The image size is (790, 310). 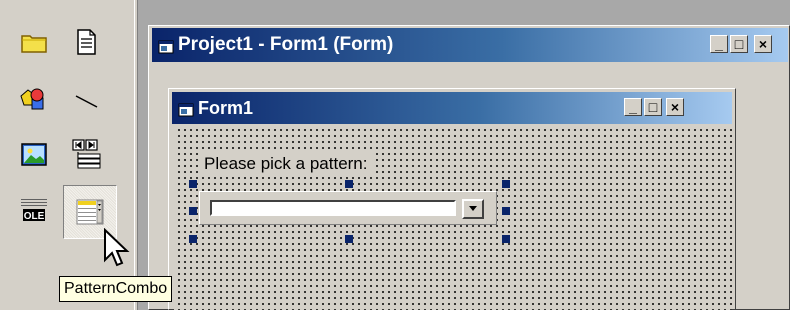 What do you see at coordinates (193, 211) in the screenshot?
I see `resize-handle-w` at bounding box center [193, 211].